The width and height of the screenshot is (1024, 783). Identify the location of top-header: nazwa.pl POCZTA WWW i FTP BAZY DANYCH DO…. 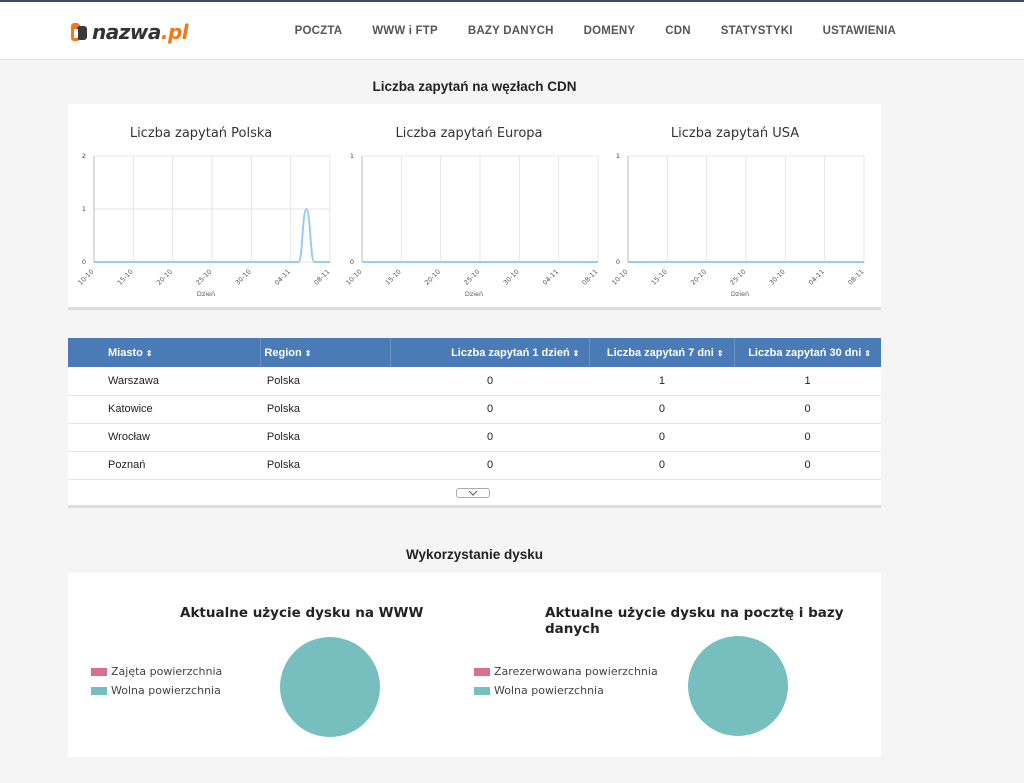
(512, 31).